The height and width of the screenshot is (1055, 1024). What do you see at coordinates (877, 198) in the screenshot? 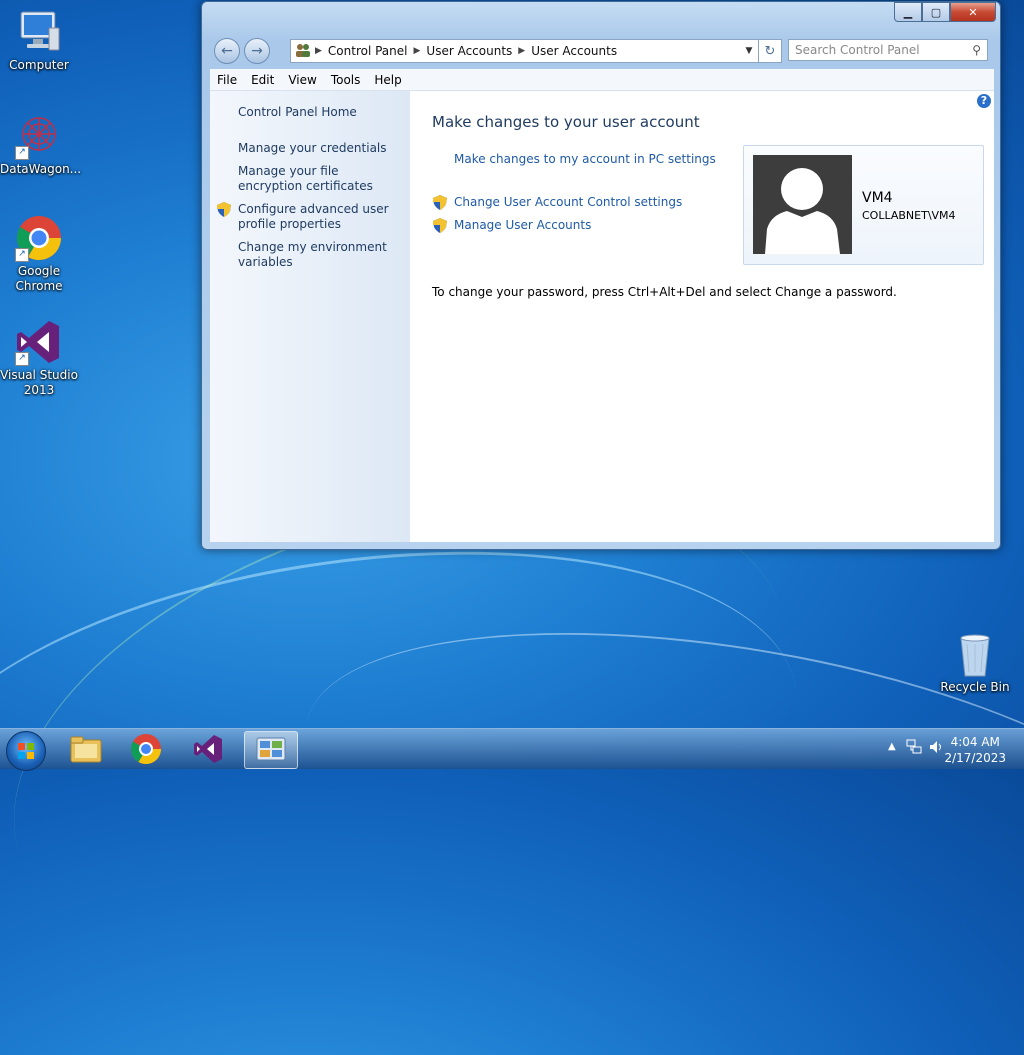
I see `user-name: VM4` at bounding box center [877, 198].